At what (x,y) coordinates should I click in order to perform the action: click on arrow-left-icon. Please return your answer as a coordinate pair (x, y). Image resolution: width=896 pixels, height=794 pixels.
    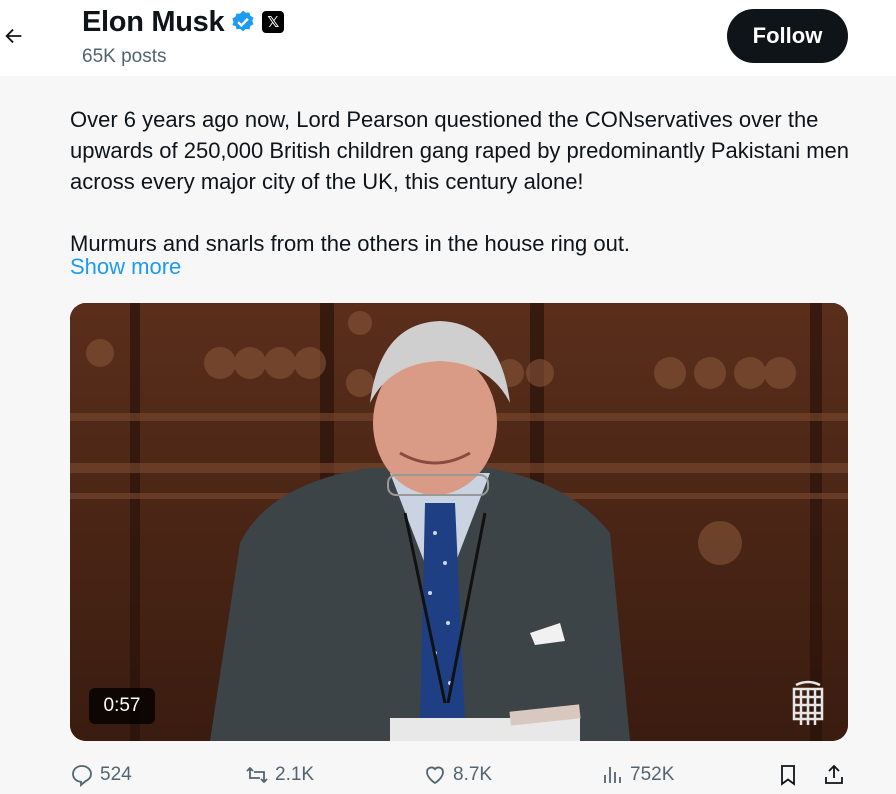
    Looking at the image, I should click on (13, 36).